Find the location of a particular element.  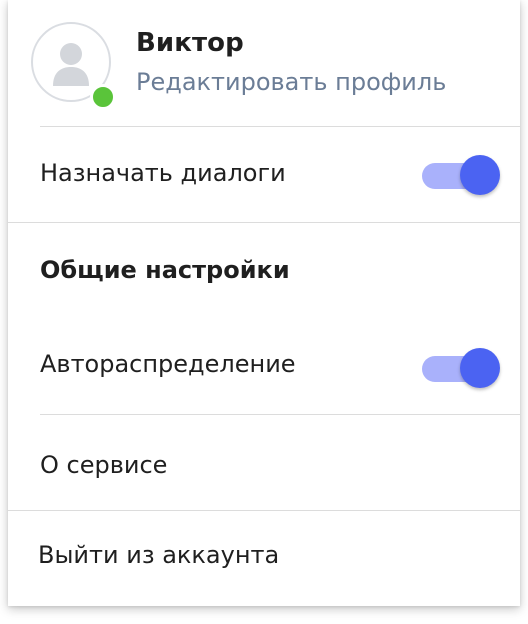

assign-dialogs-row: Назначать диалоги is located at coordinates (264, 174).